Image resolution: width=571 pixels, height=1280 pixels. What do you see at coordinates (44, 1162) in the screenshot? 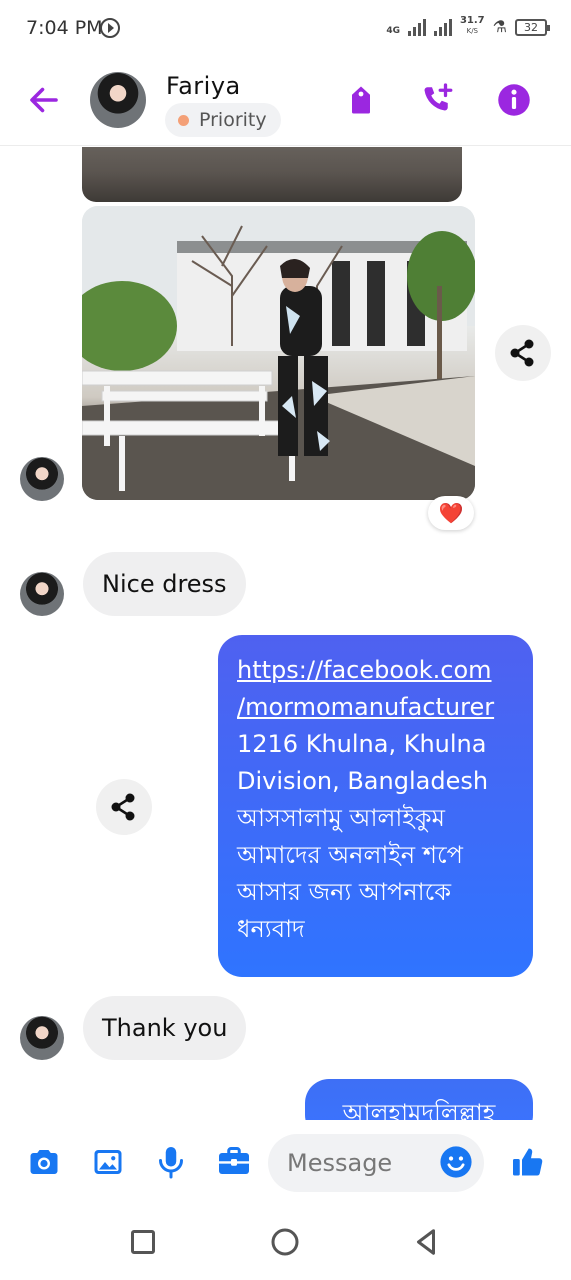
I see `camera-icon` at bounding box center [44, 1162].